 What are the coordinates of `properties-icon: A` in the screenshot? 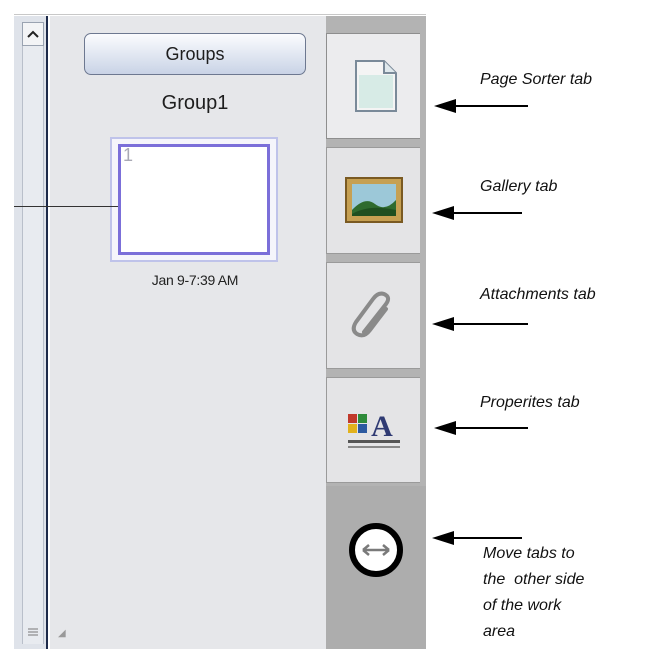 It's located at (373, 429).